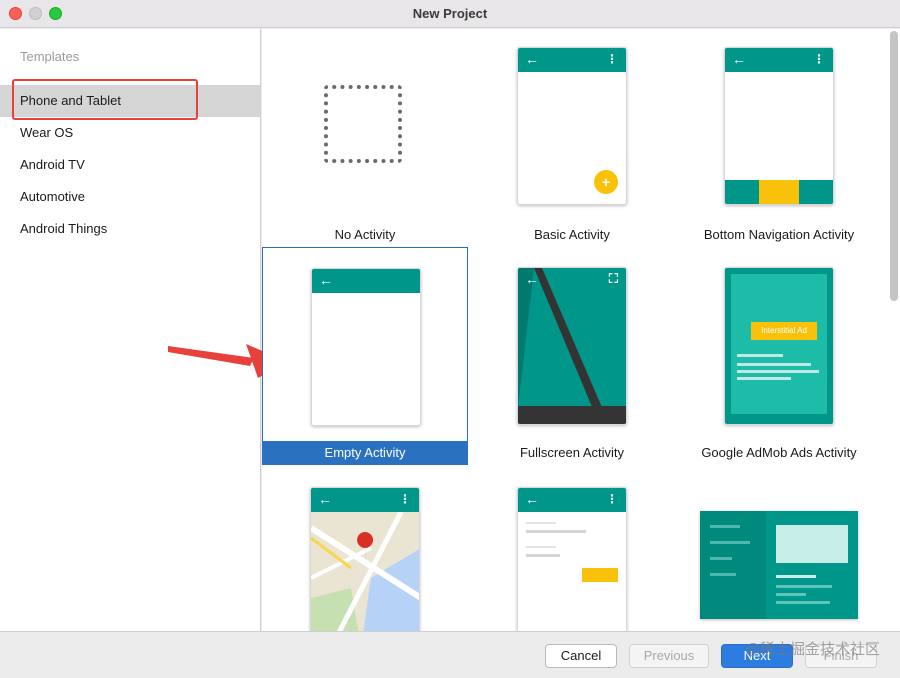  I want to click on interstitial-panel: Interstitial Ad, so click(779, 344).